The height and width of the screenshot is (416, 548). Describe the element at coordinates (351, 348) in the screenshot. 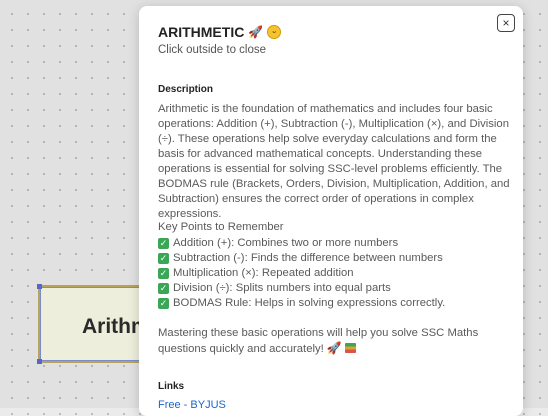

I see `books-icon` at that location.